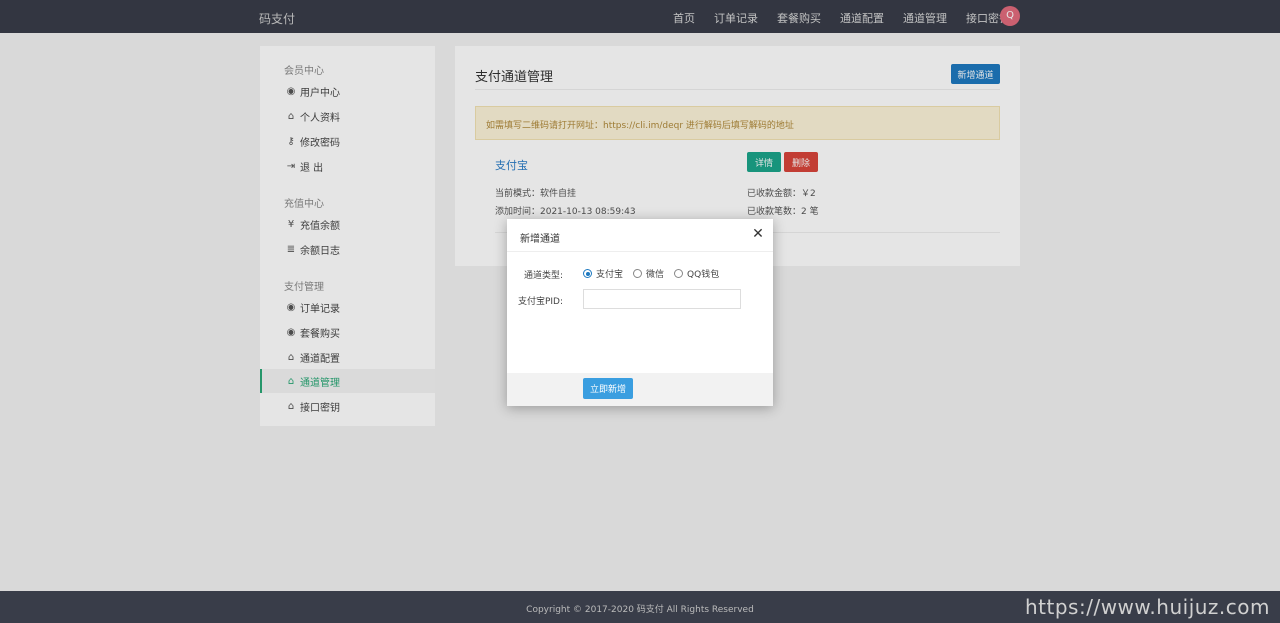 The height and width of the screenshot is (623, 1280). Describe the element at coordinates (608, 388) in the screenshot. I see `submit-button: 立即新增` at that location.